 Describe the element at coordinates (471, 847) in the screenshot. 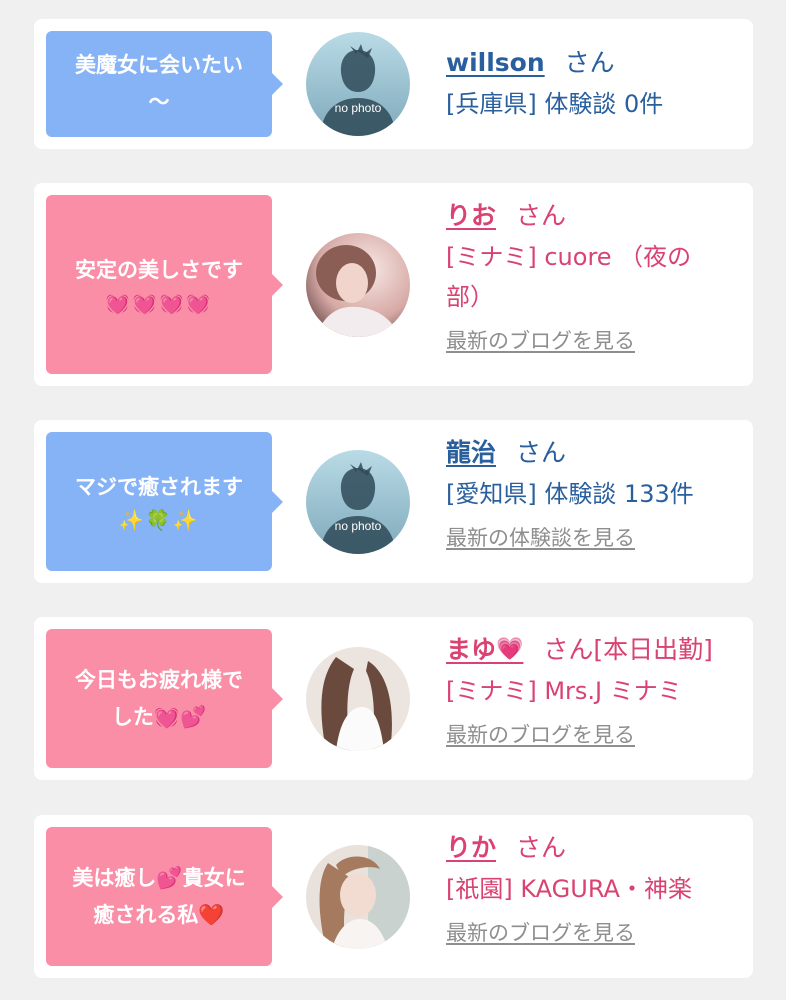

I see `reviewer-name-link: りか` at that location.